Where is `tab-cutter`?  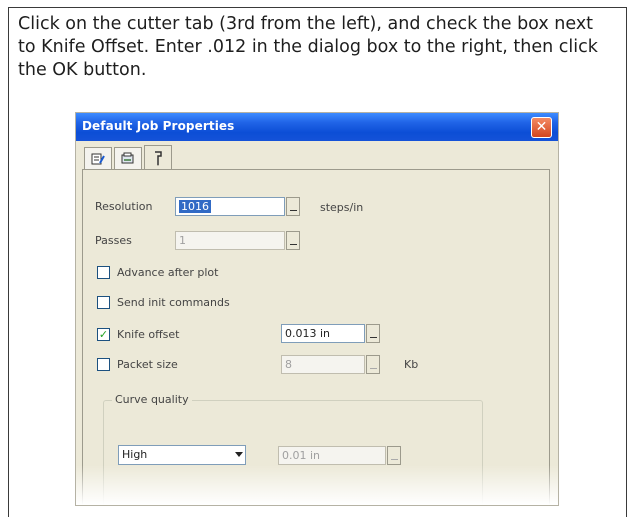 tab-cutter is located at coordinates (158, 157).